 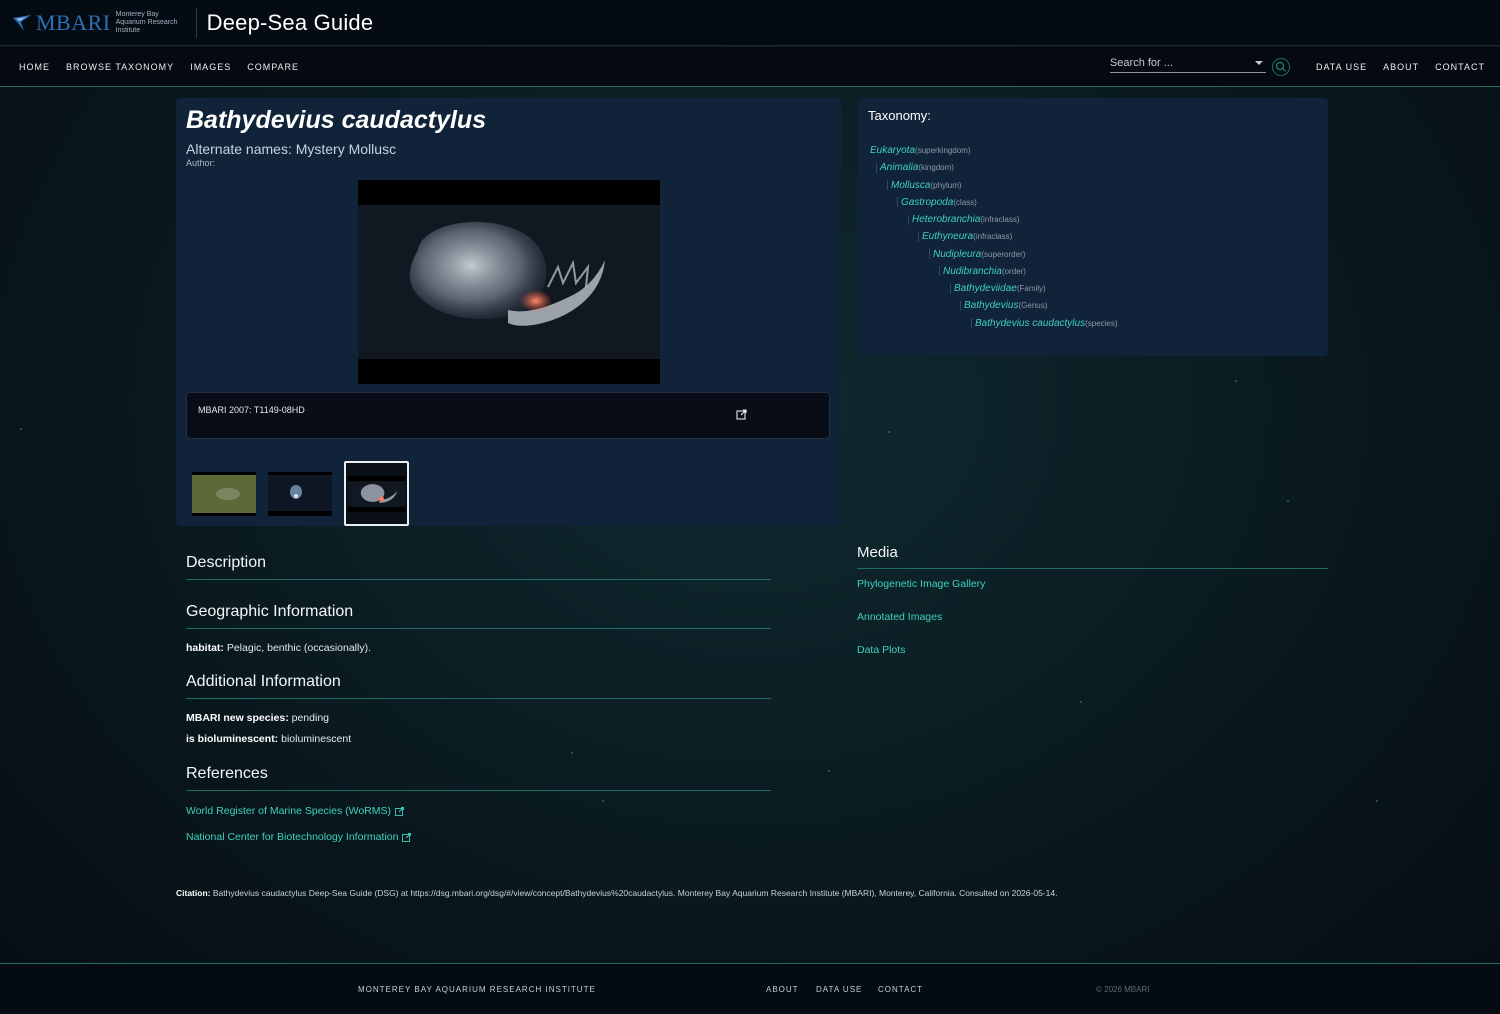 What do you see at coordinates (899, 617) in the screenshot?
I see `annotated-images-link: Annotated Images` at bounding box center [899, 617].